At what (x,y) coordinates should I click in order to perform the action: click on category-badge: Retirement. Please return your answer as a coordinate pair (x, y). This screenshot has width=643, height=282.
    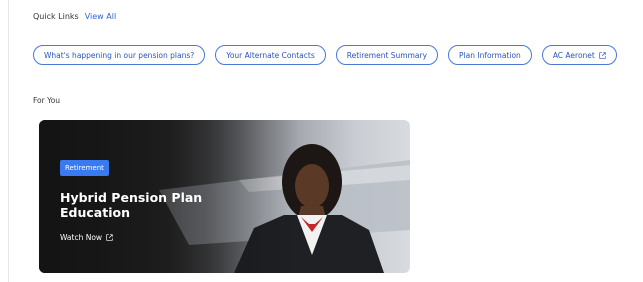
    Looking at the image, I should click on (84, 168).